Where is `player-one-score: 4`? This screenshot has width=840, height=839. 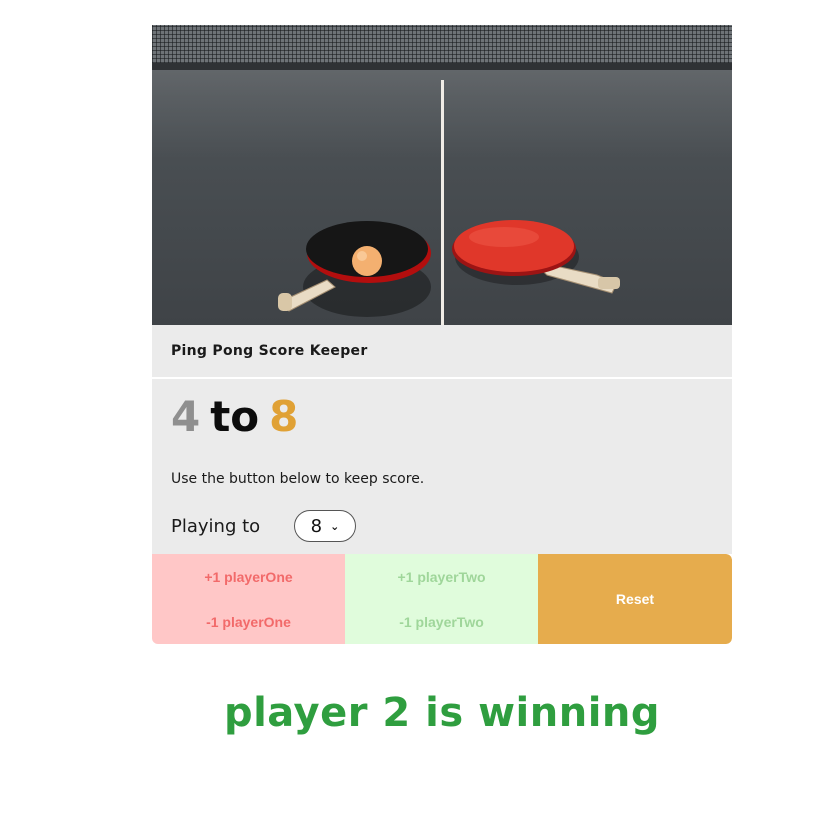
player-one-score: 4 is located at coordinates (186, 416).